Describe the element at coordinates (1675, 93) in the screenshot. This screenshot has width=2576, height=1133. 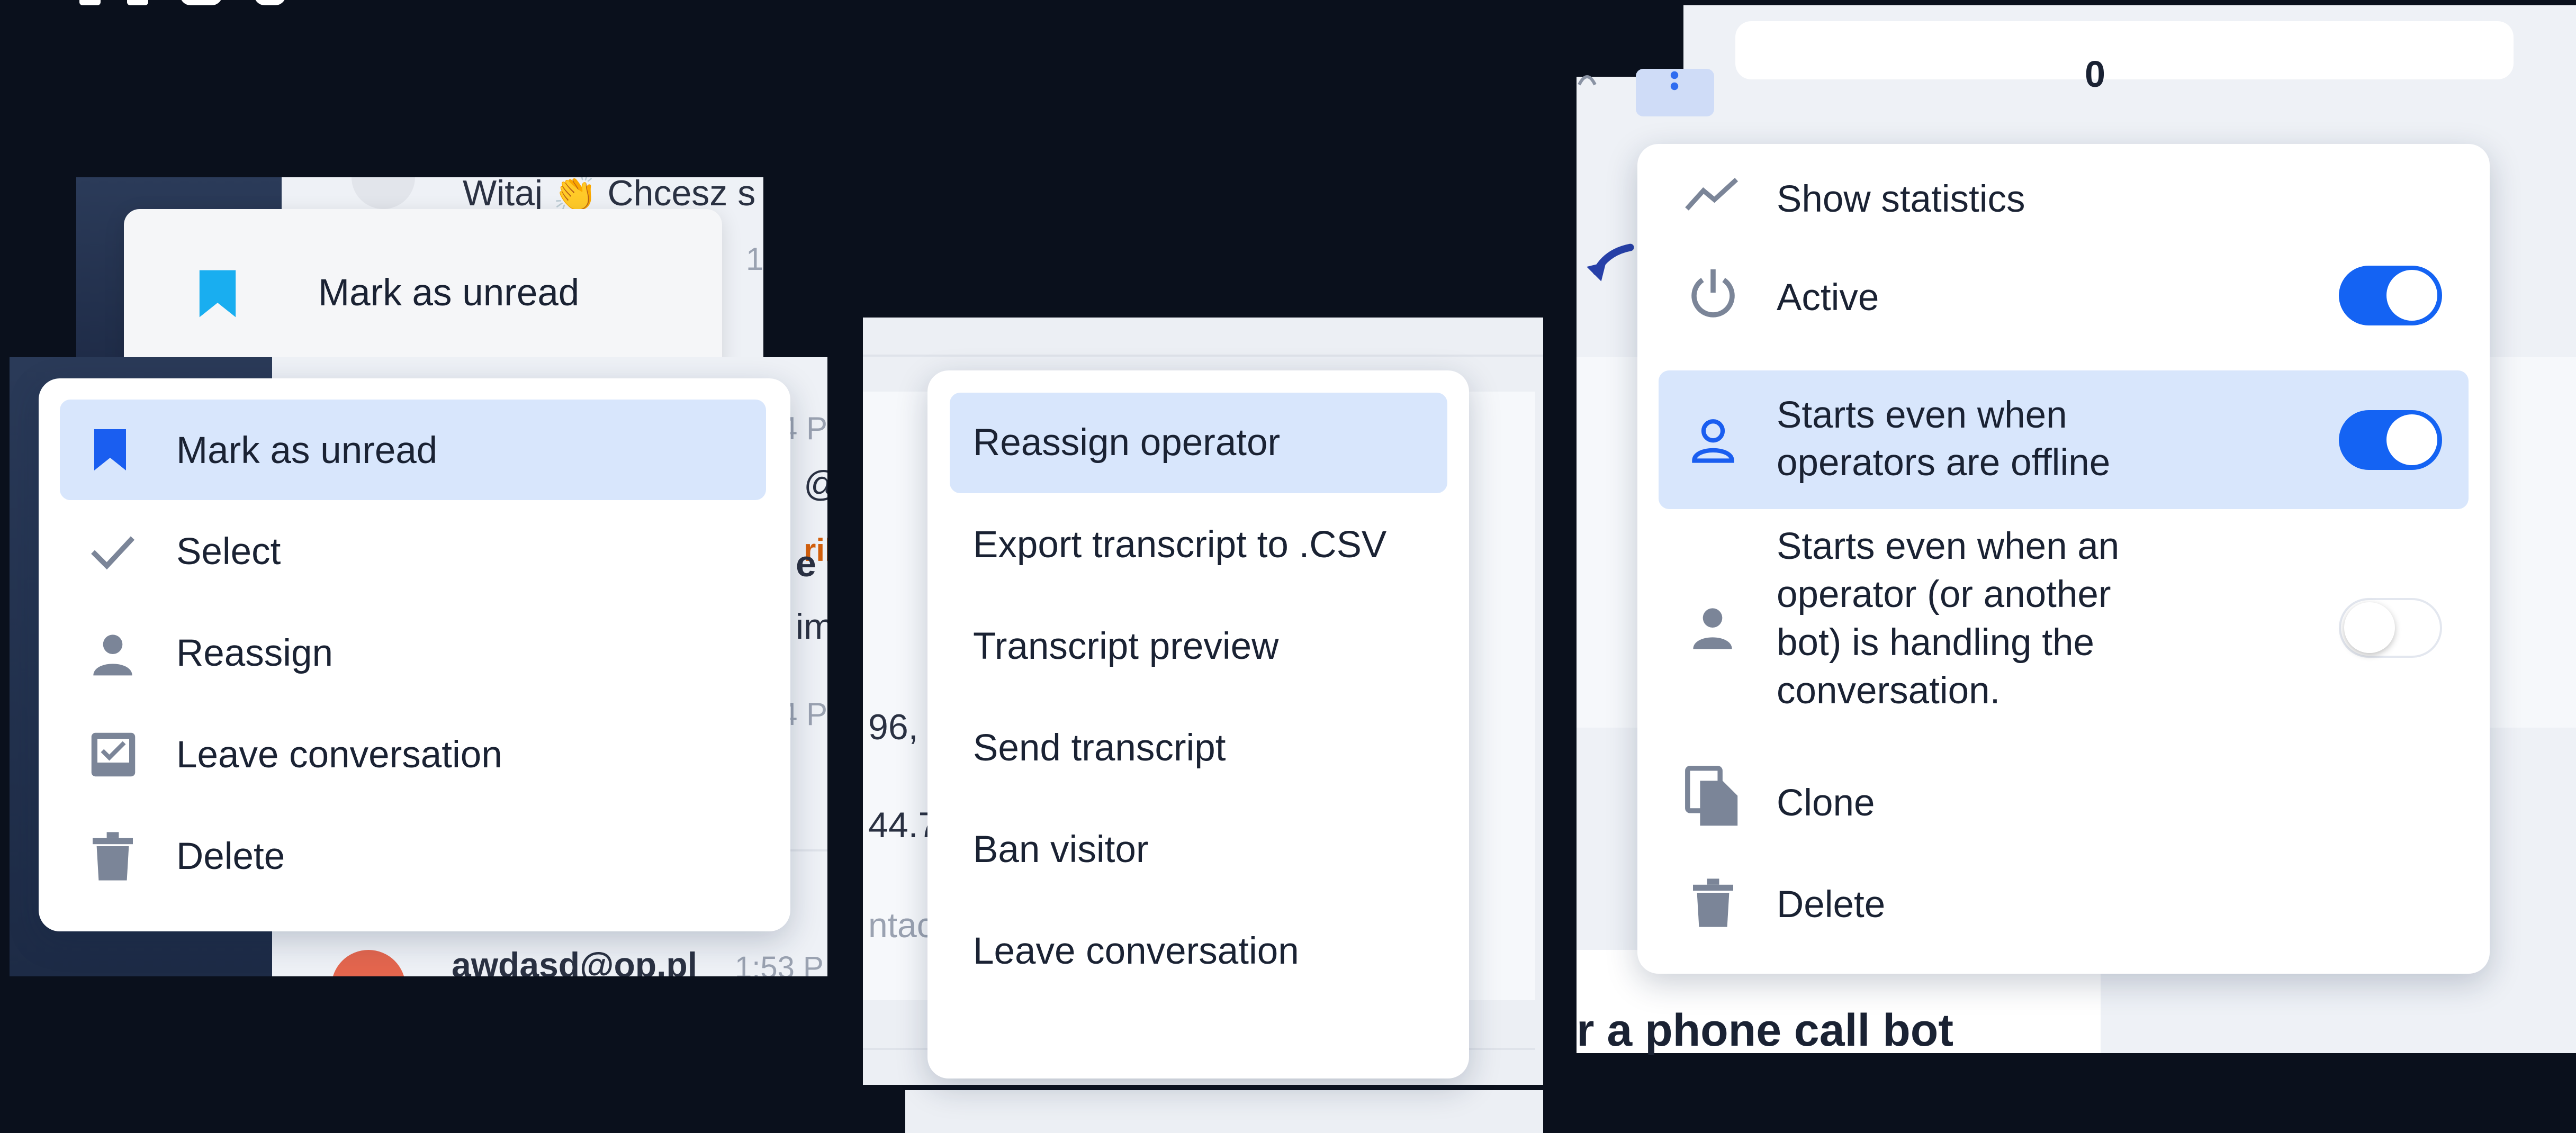
I see `more-options-button` at that location.